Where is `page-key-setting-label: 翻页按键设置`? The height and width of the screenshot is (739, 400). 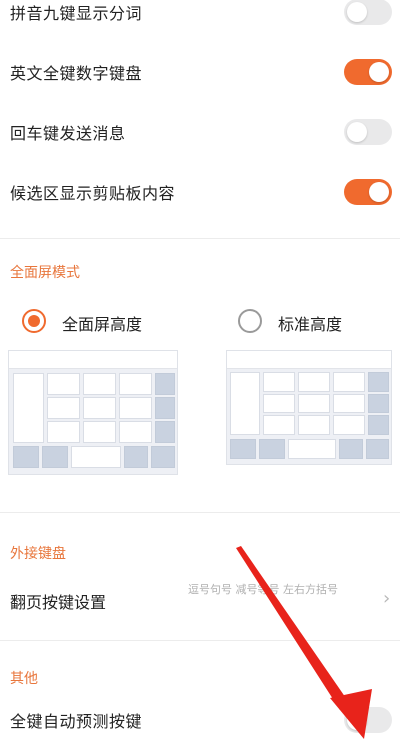 page-key-setting-label: 翻页按键设置 is located at coordinates (58, 602).